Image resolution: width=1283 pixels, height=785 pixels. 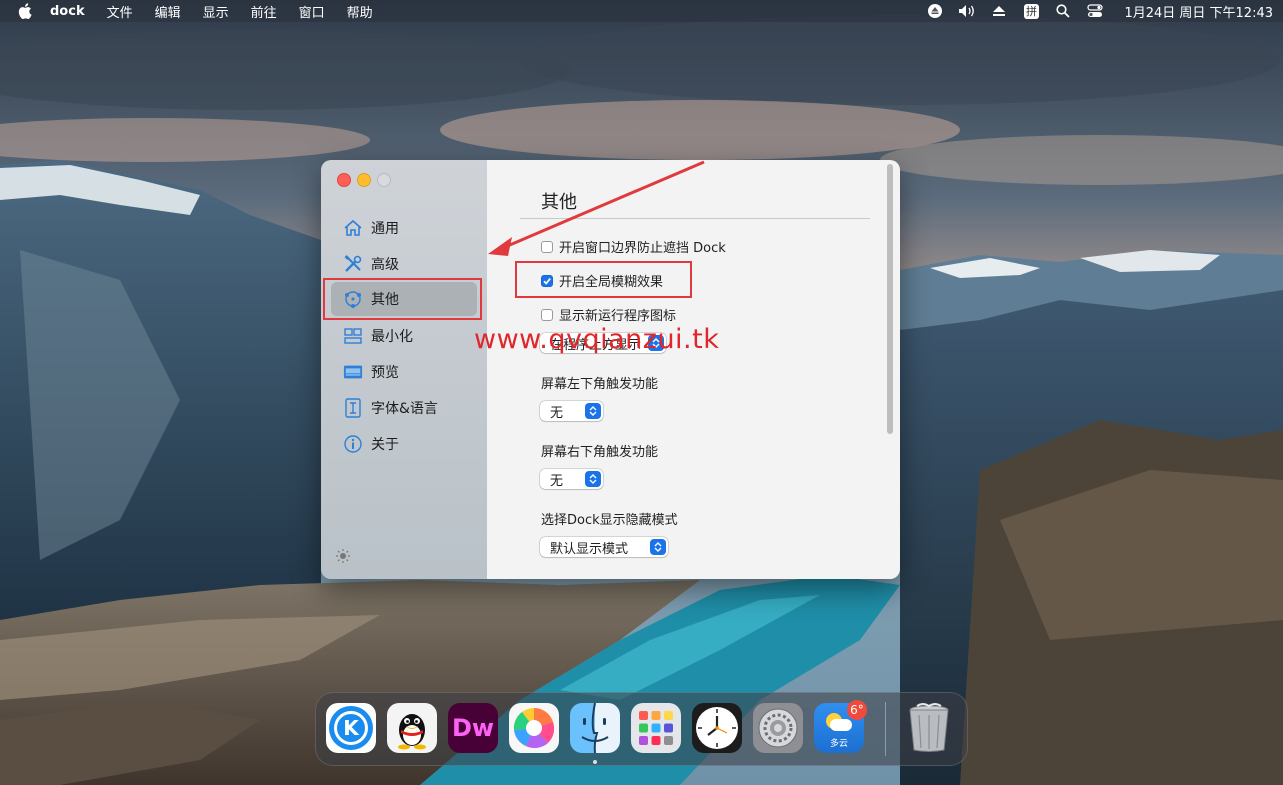 I want to click on info-icon, so click(x=353, y=444).